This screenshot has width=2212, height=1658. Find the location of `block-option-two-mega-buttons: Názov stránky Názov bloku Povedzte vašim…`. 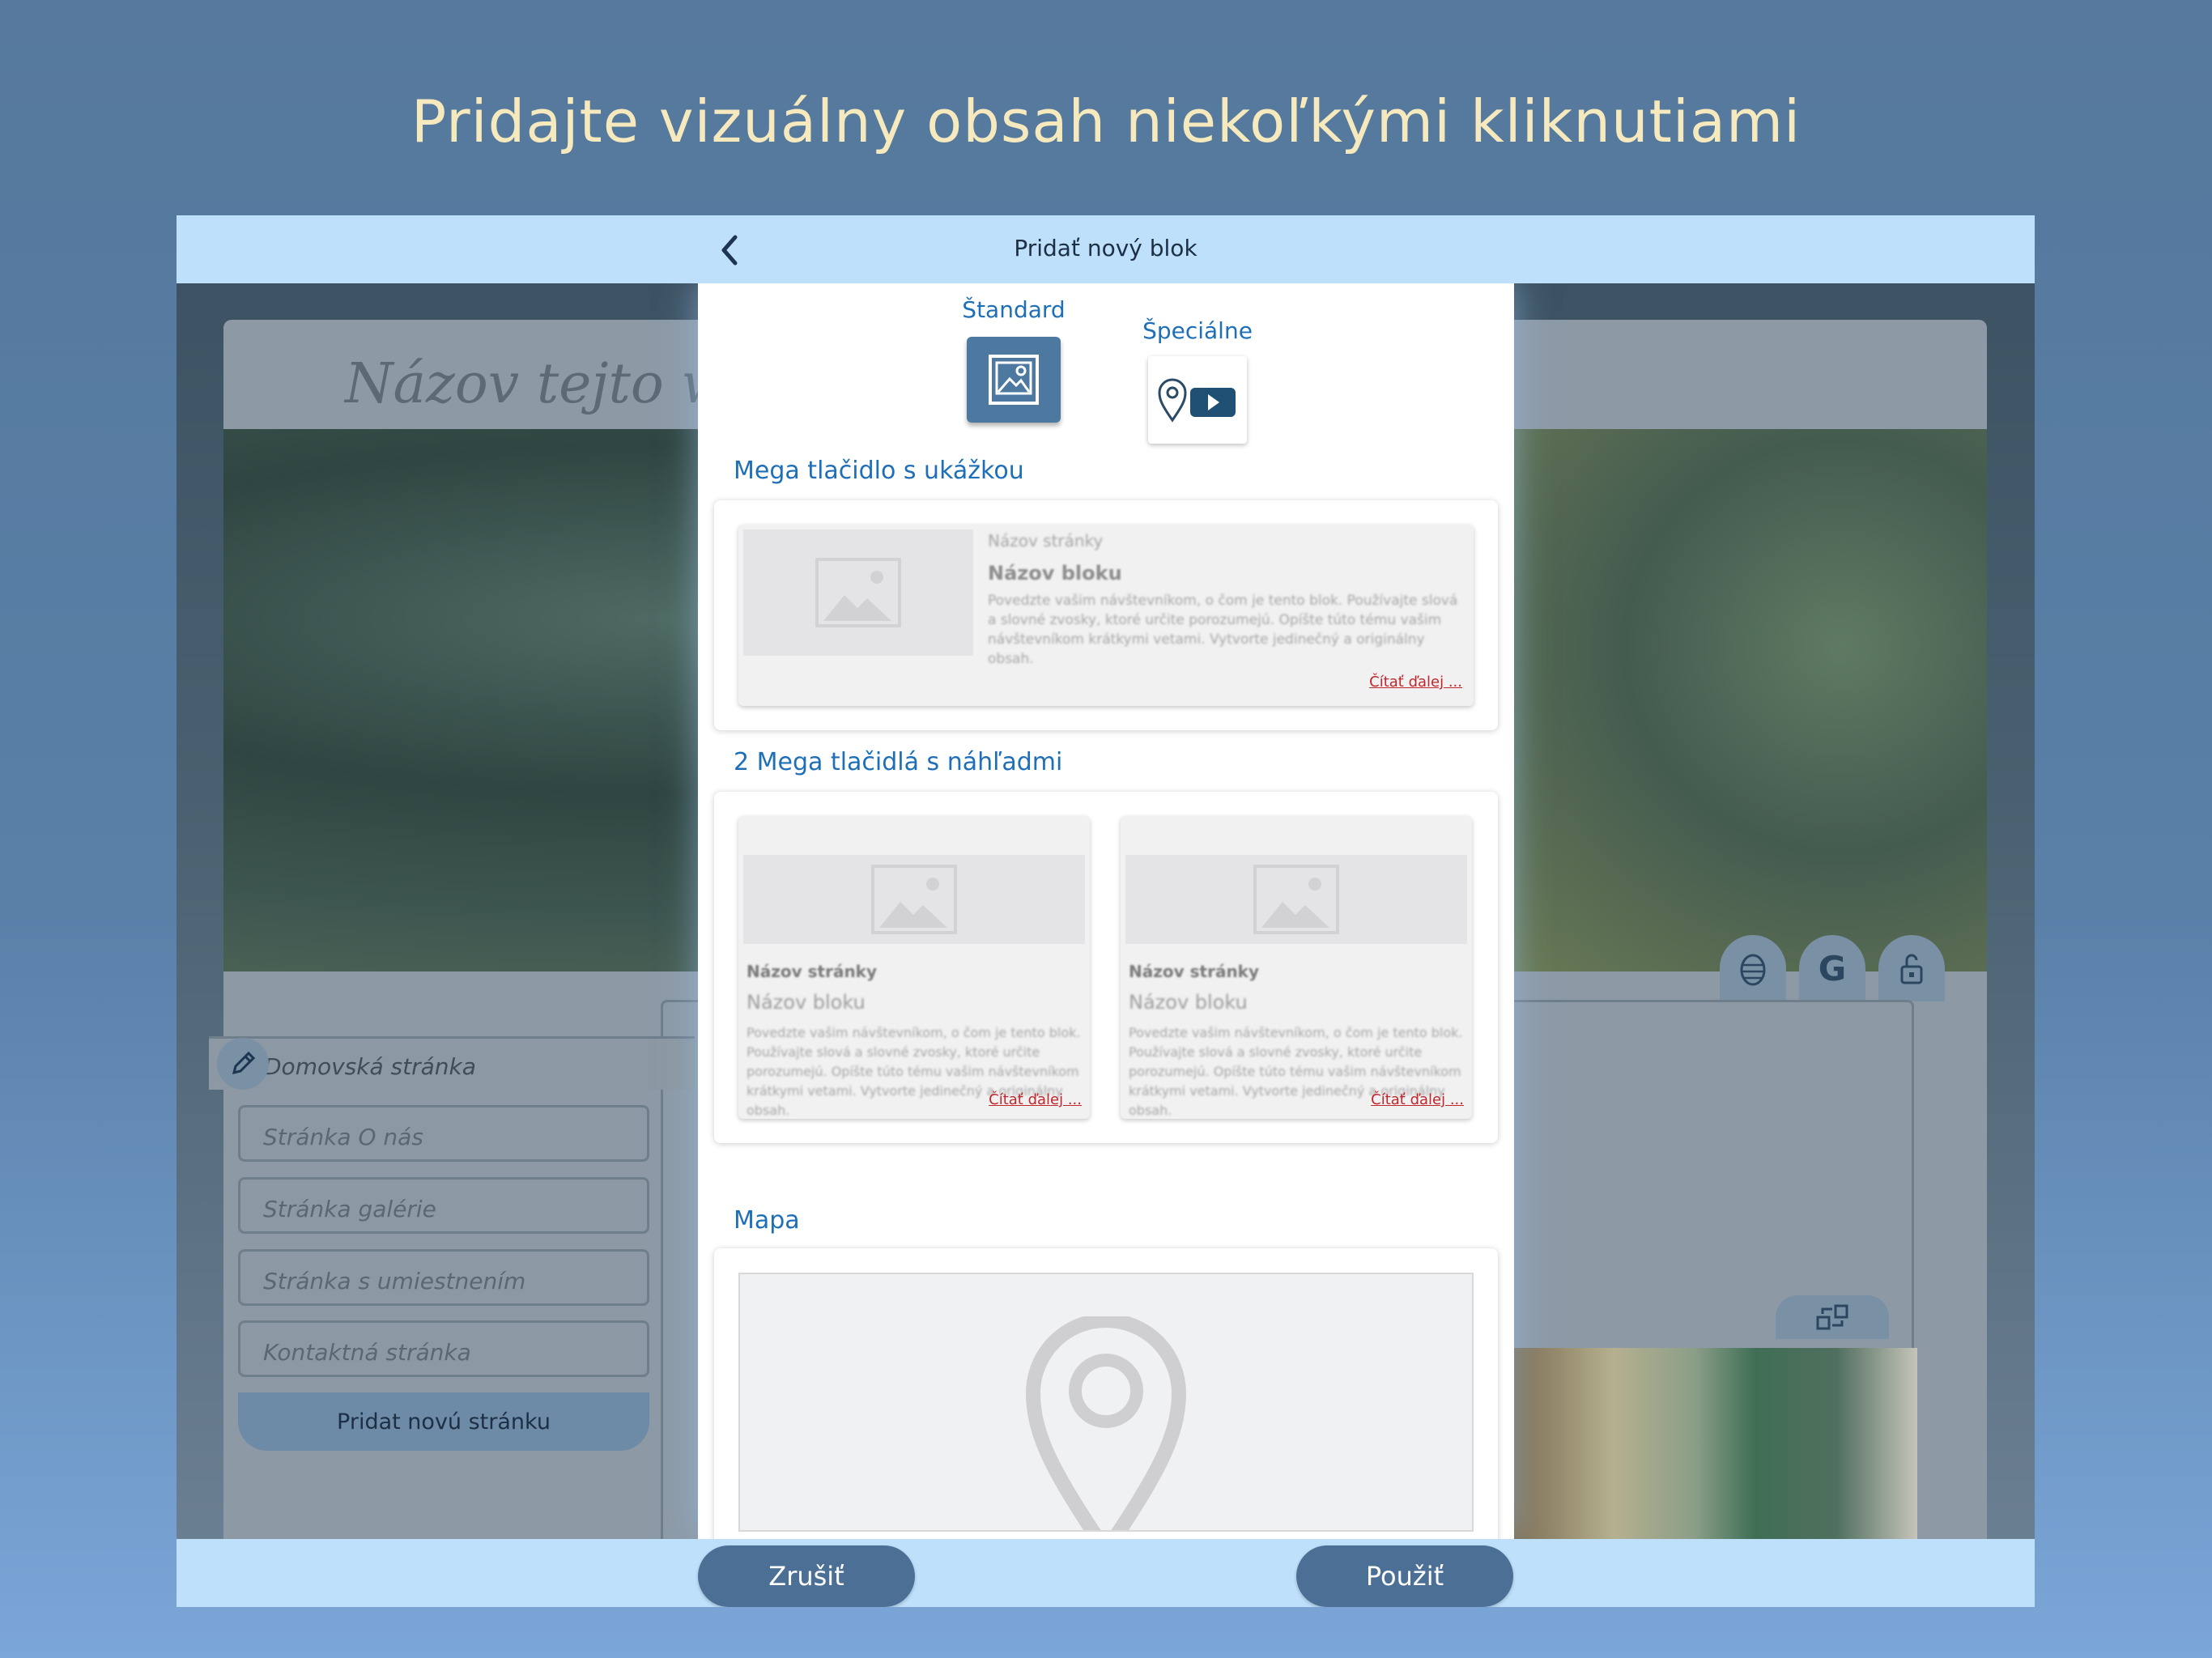

block-option-two-mega-buttons: Názov stránky Názov bloku Povedzte vašim… is located at coordinates (1106, 967).